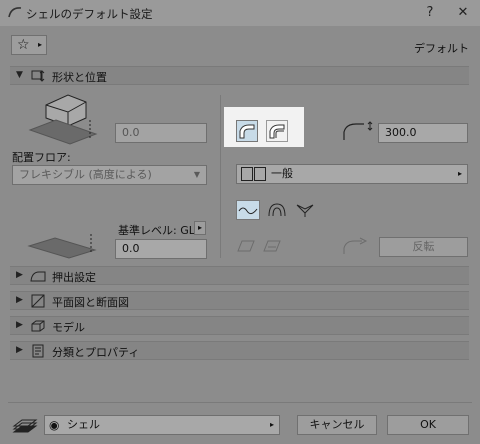 The image size is (480, 444). What do you see at coordinates (89, 14) in the screenshot?
I see `window-title: シェルのデフォルト設定` at bounding box center [89, 14].